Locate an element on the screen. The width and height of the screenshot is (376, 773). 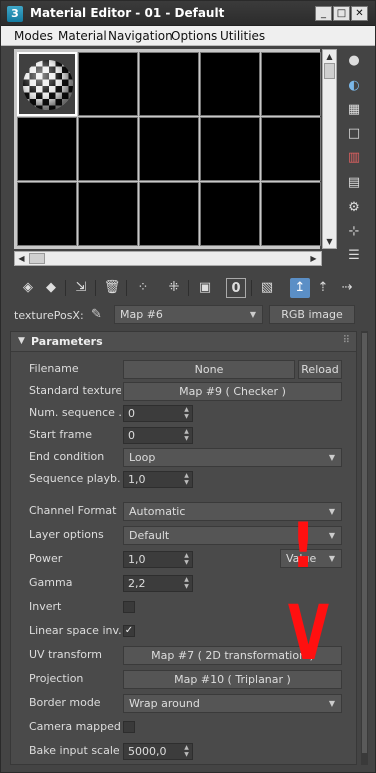
menu-modes: Modes is located at coordinates (33, 36).